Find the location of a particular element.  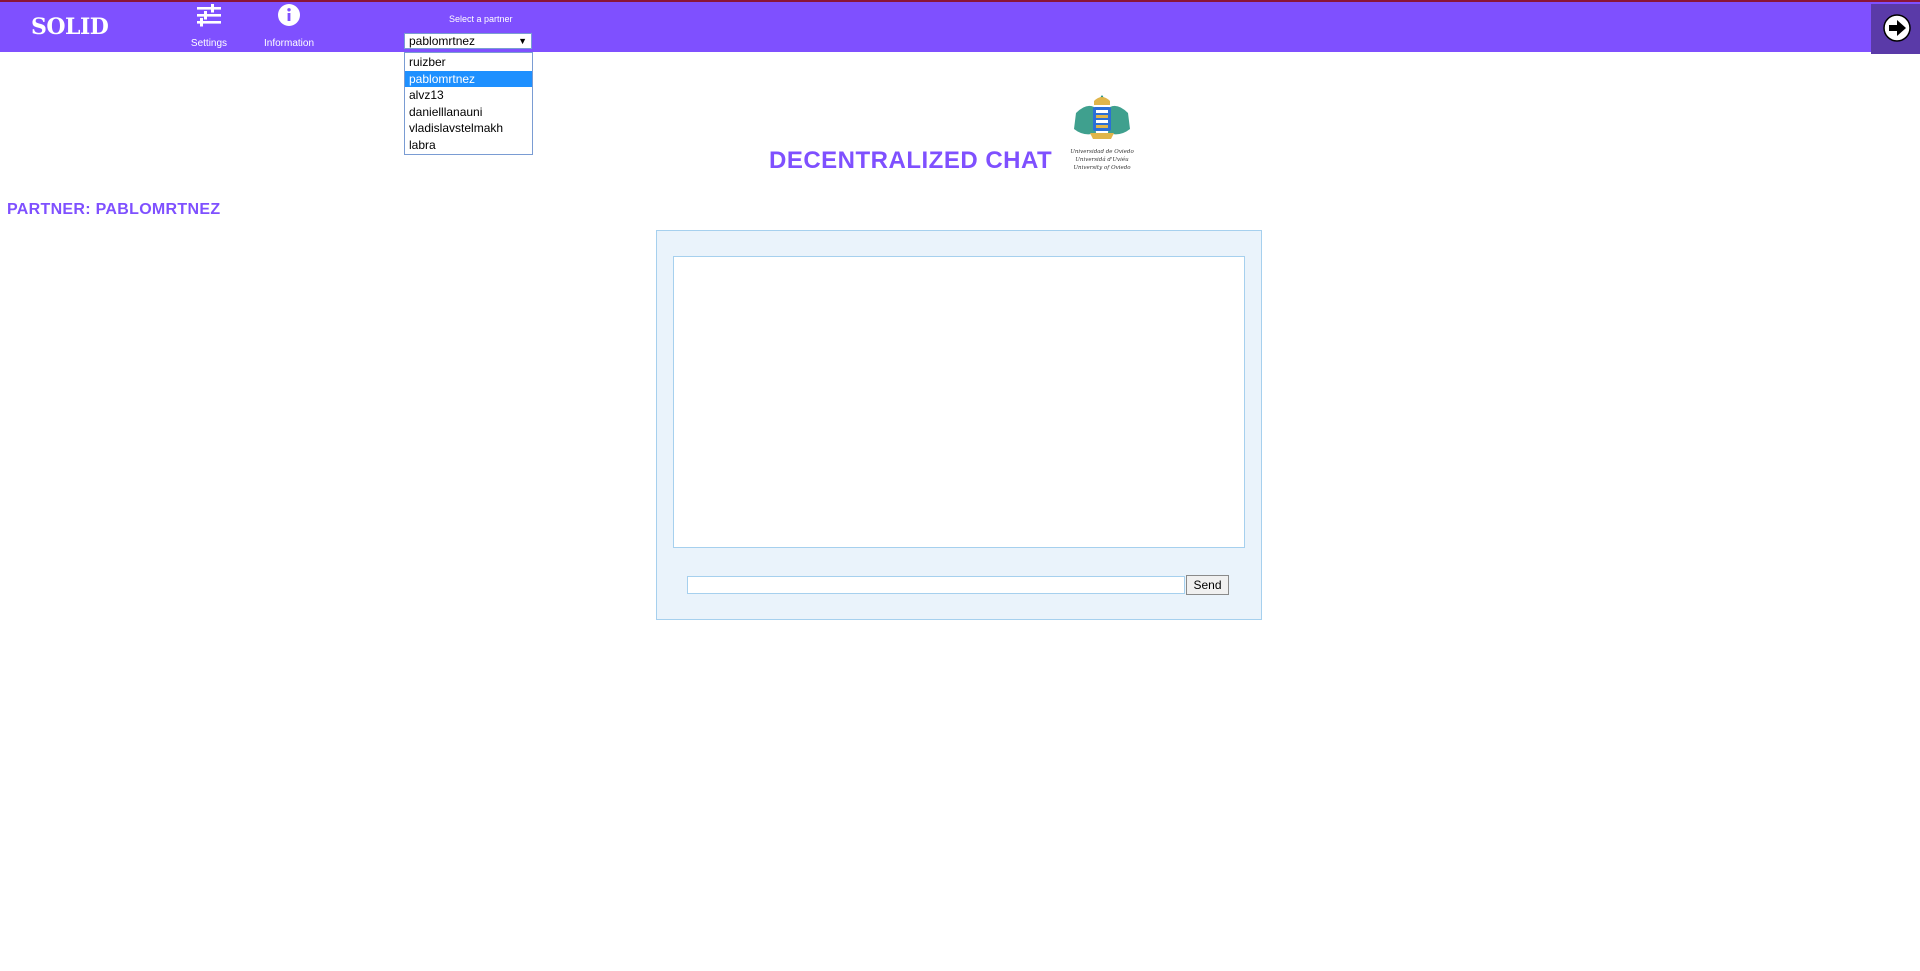

information-label: Information is located at coordinates (289, 43).